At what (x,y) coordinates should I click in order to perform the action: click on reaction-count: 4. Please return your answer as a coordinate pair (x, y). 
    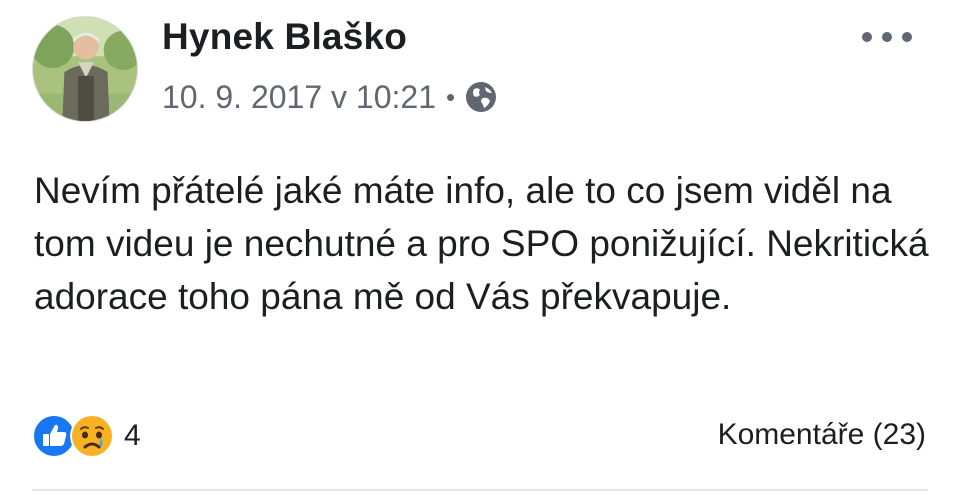
    Looking at the image, I should click on (132, 435).